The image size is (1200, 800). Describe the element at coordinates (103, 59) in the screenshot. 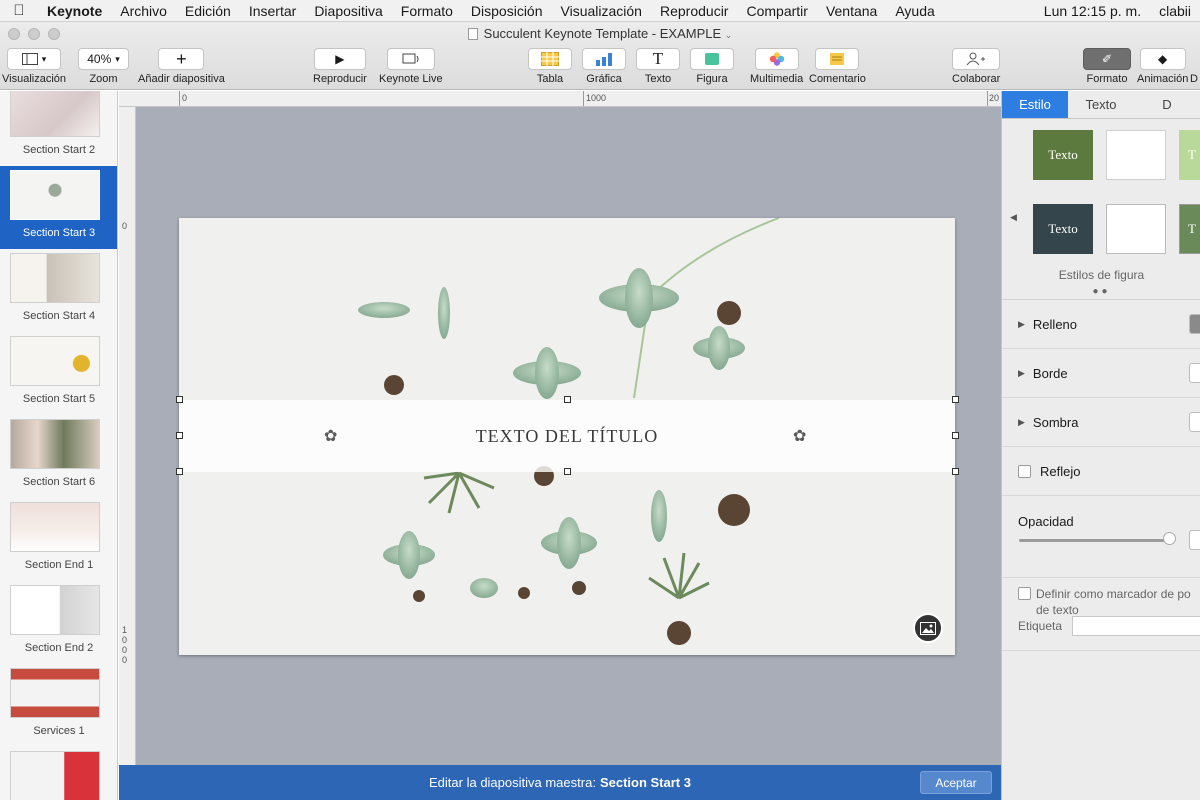

I see `zoom-select: 40% ▾` at that location.